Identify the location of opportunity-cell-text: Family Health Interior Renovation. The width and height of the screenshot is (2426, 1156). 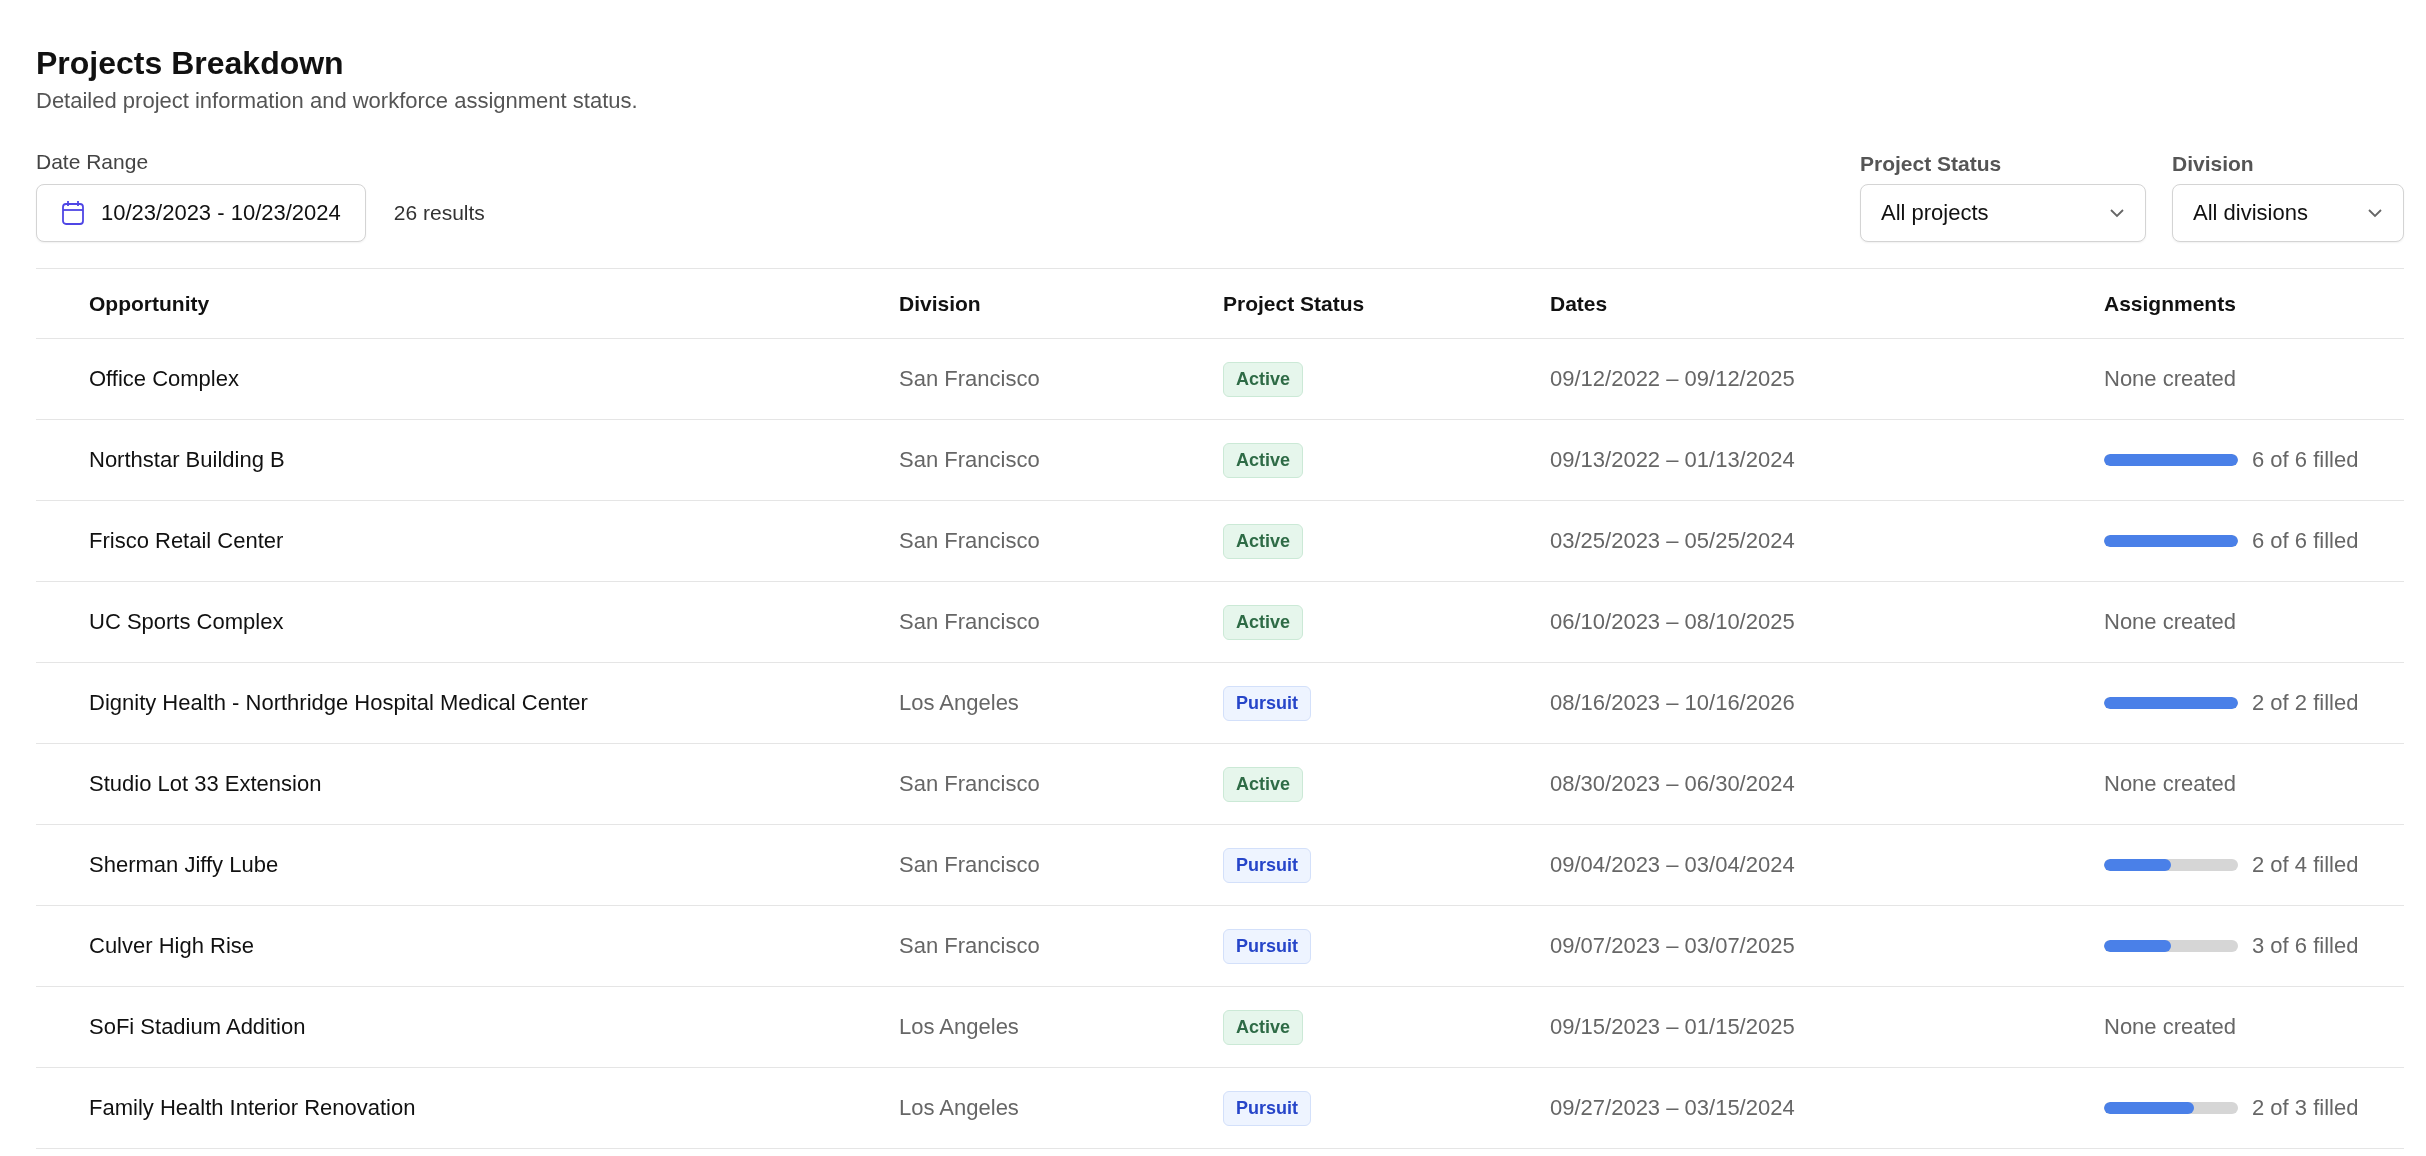
(253, 1108).